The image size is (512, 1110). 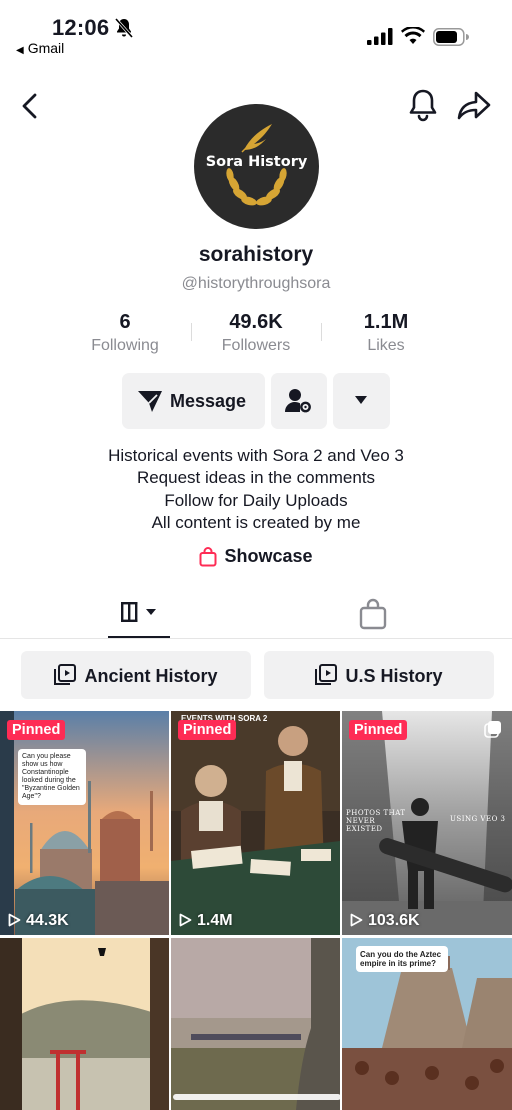 What do you see at coordinates (124, 28) in the screenshot?
I see `bell-slash-icon` at bounding box center [124, 28].